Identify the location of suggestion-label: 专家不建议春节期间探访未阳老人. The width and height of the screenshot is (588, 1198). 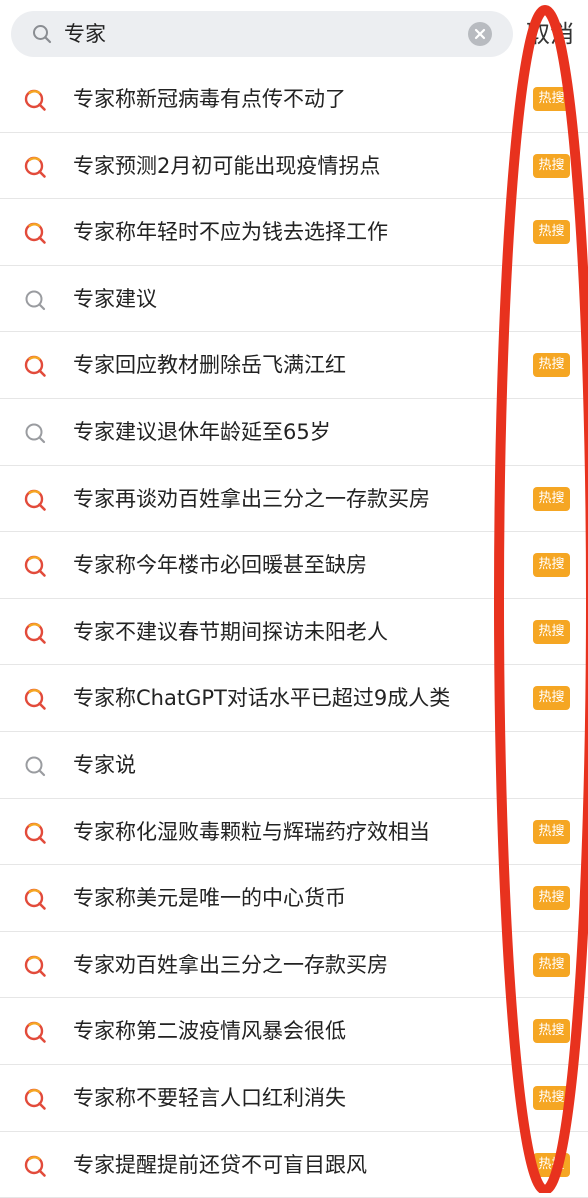
(230, 632).